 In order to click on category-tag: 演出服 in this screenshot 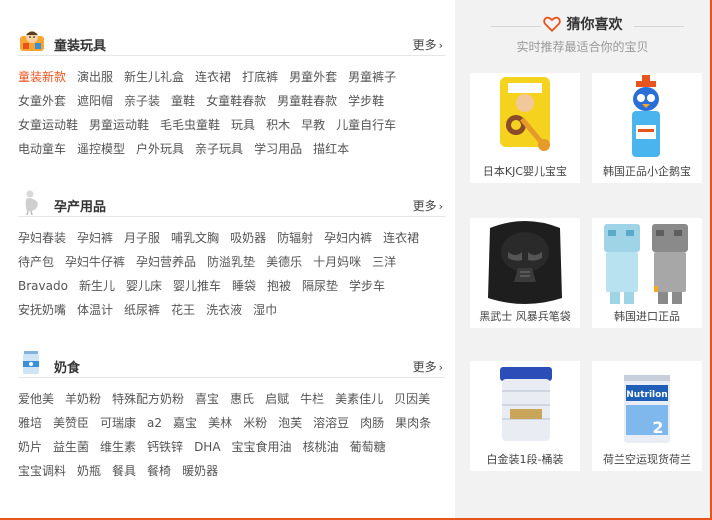, I will do `click(95, 77)`.